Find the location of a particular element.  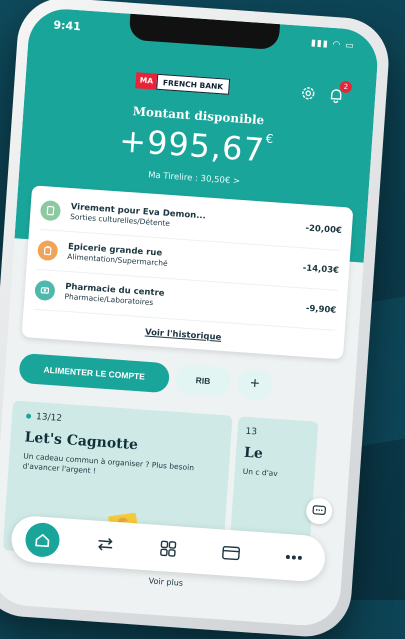

action-buttons: ALIMENTER LE COMPTE RIB + is located at coordinates (146, 376).